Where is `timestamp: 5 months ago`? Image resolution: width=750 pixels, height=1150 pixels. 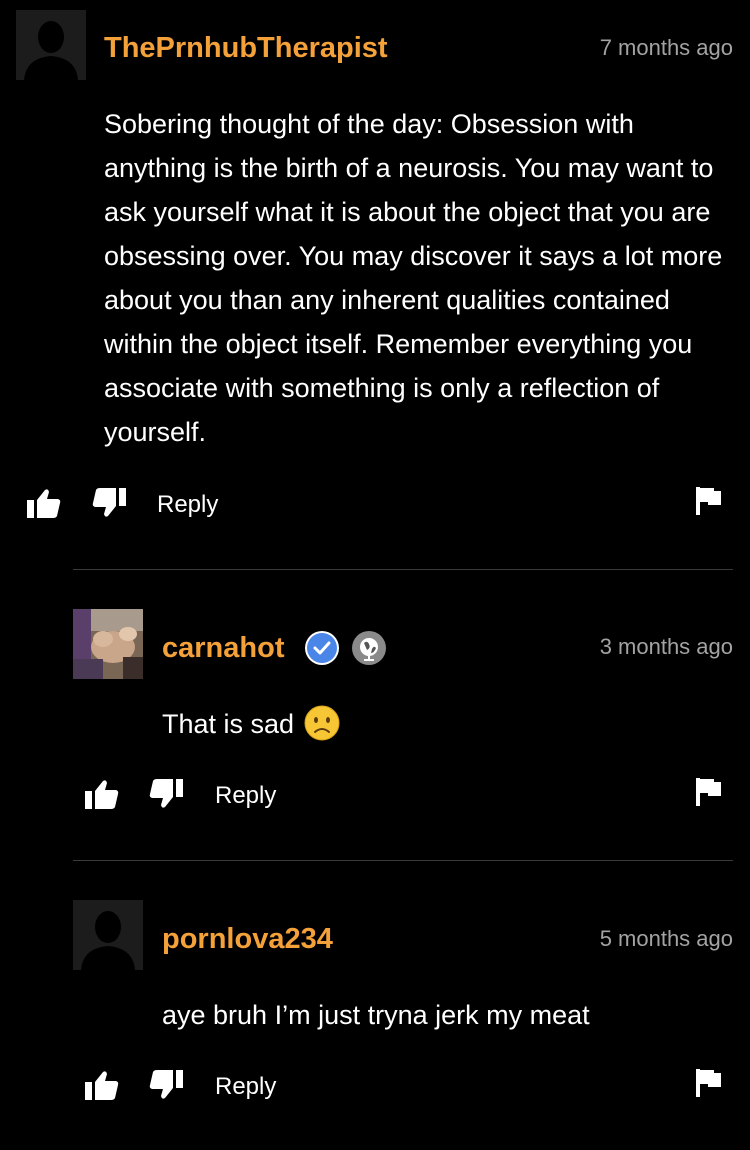 timestamp: 5 months ago is located at coordinates (666, 938).